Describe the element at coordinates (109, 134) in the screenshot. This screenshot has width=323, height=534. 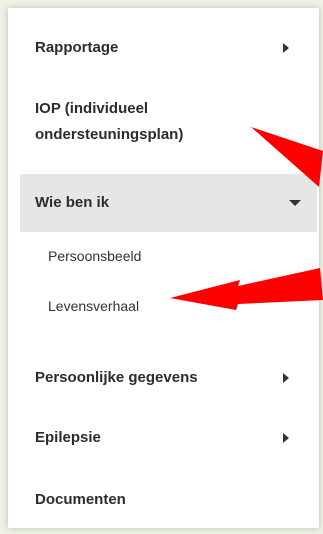
I see `menu-item-label-line2: ondersteuningsplan)` at that location.